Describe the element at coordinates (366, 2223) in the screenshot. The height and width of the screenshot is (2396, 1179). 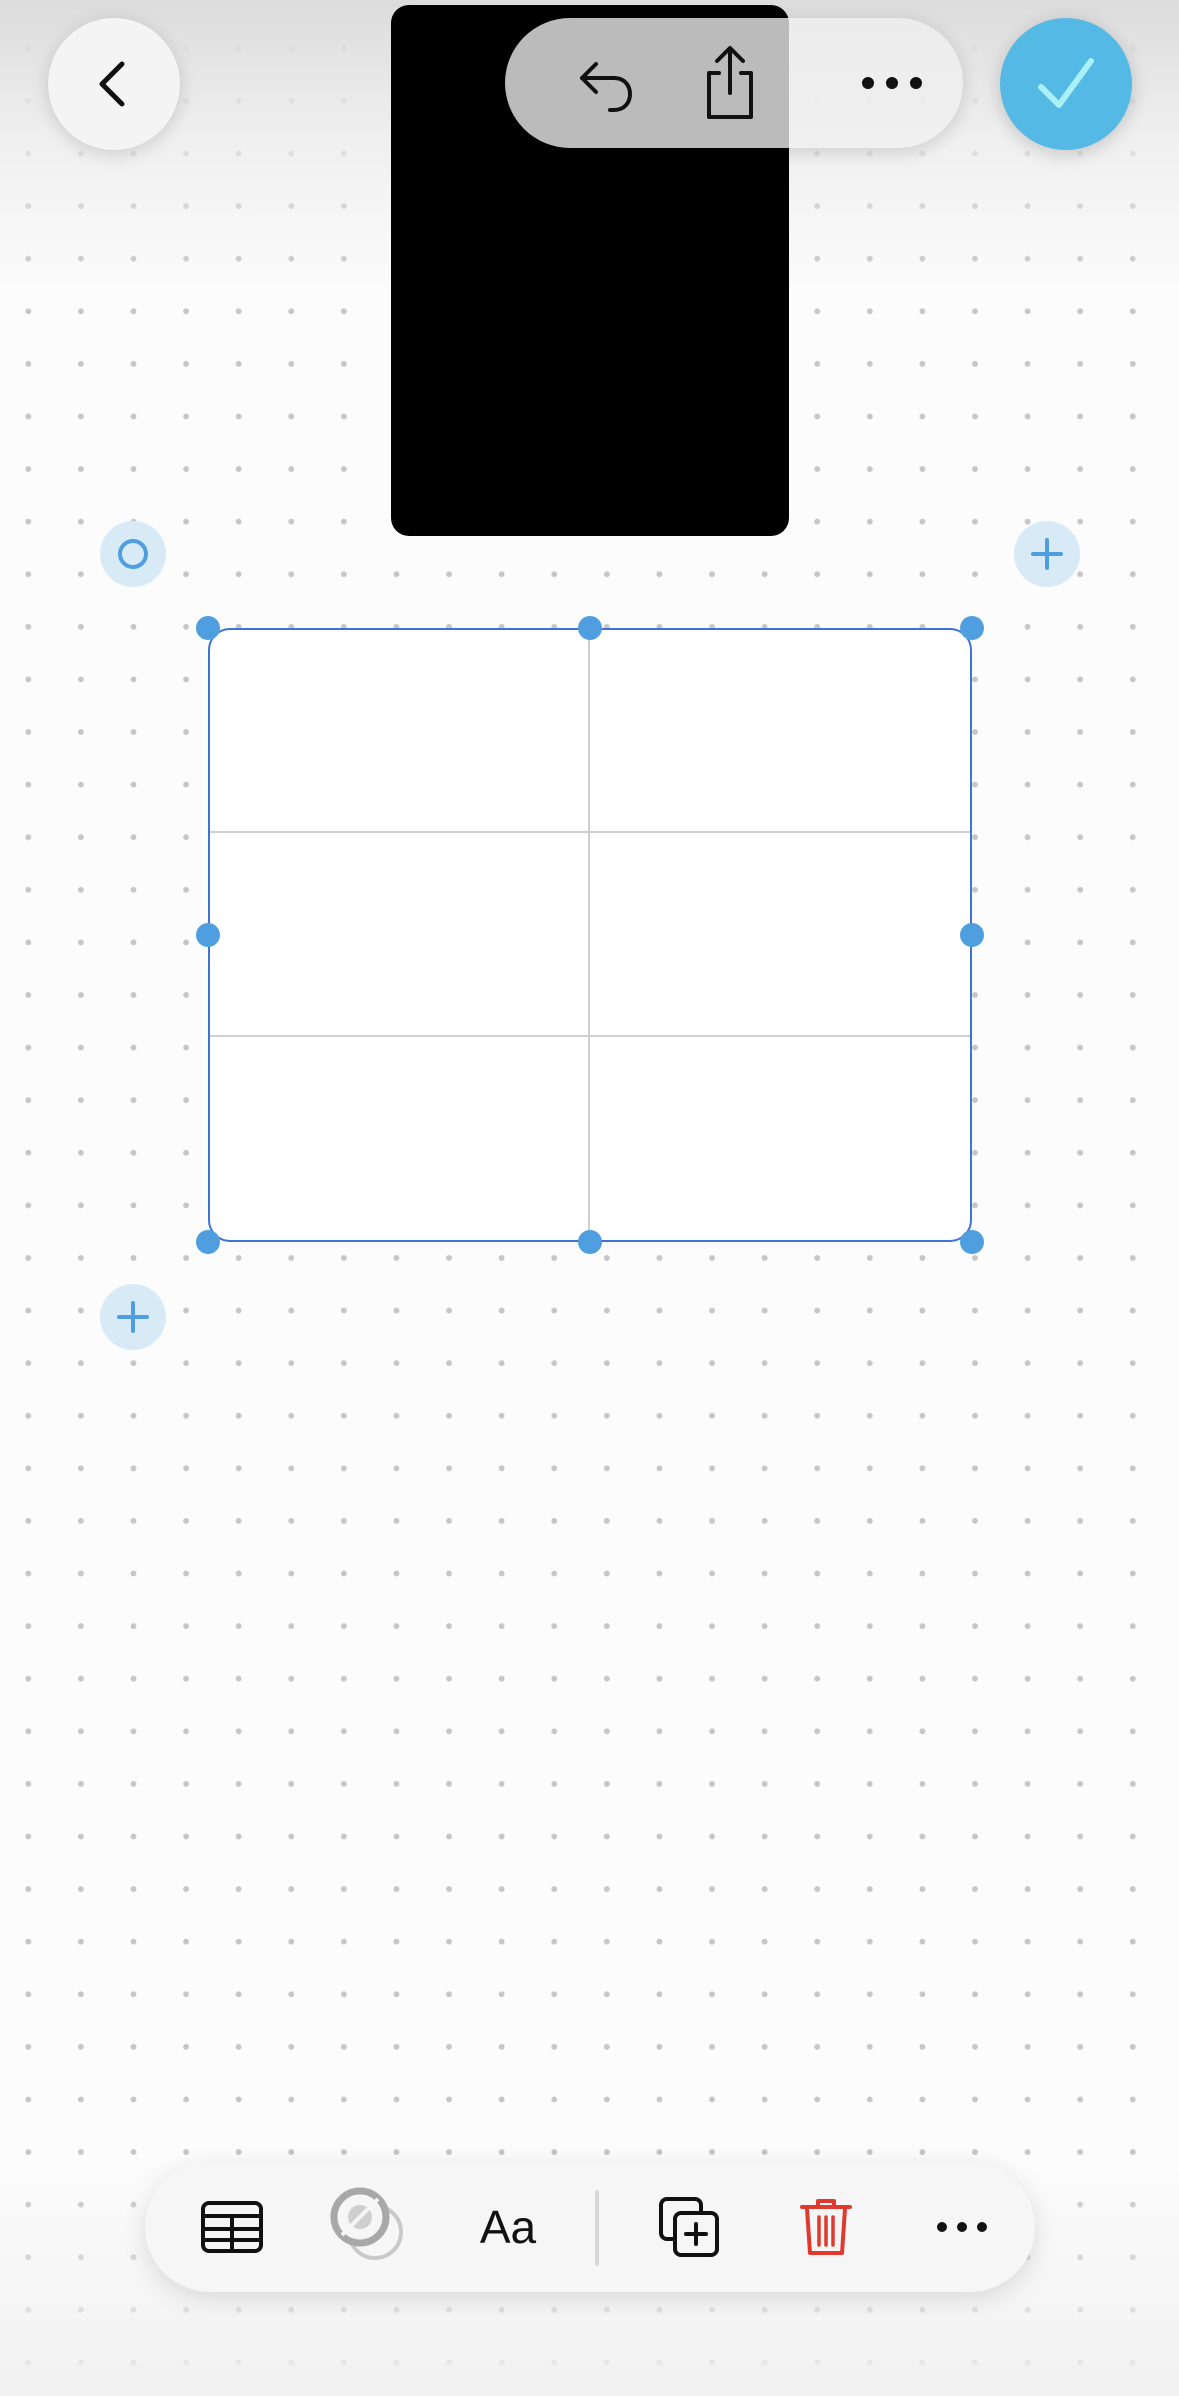
I see `fill-stroke-icon` at that location.